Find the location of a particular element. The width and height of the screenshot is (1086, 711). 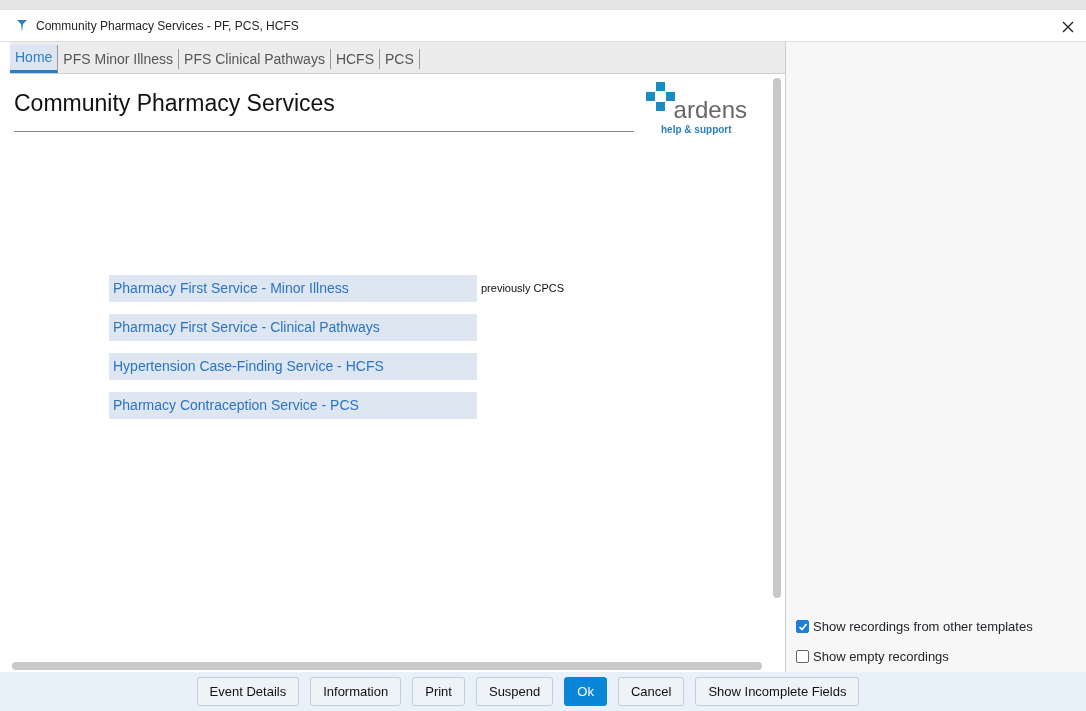

tab: PCS is located at coordinates (400, 59).